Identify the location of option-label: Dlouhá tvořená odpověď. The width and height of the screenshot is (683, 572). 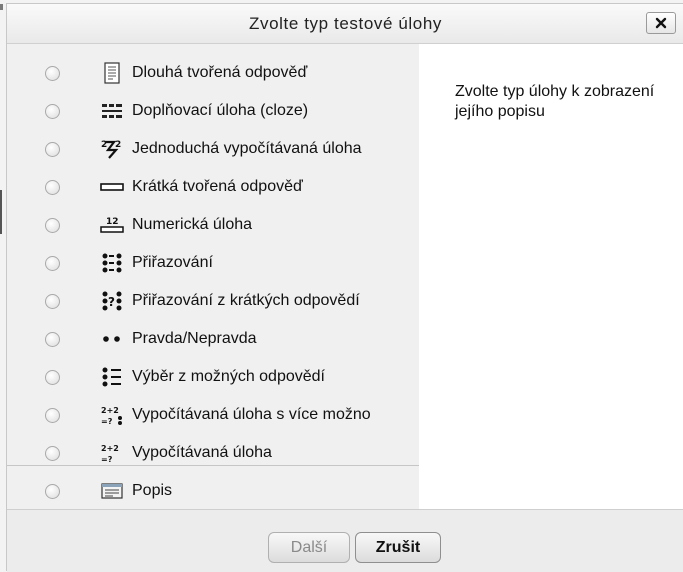
(220, 72).